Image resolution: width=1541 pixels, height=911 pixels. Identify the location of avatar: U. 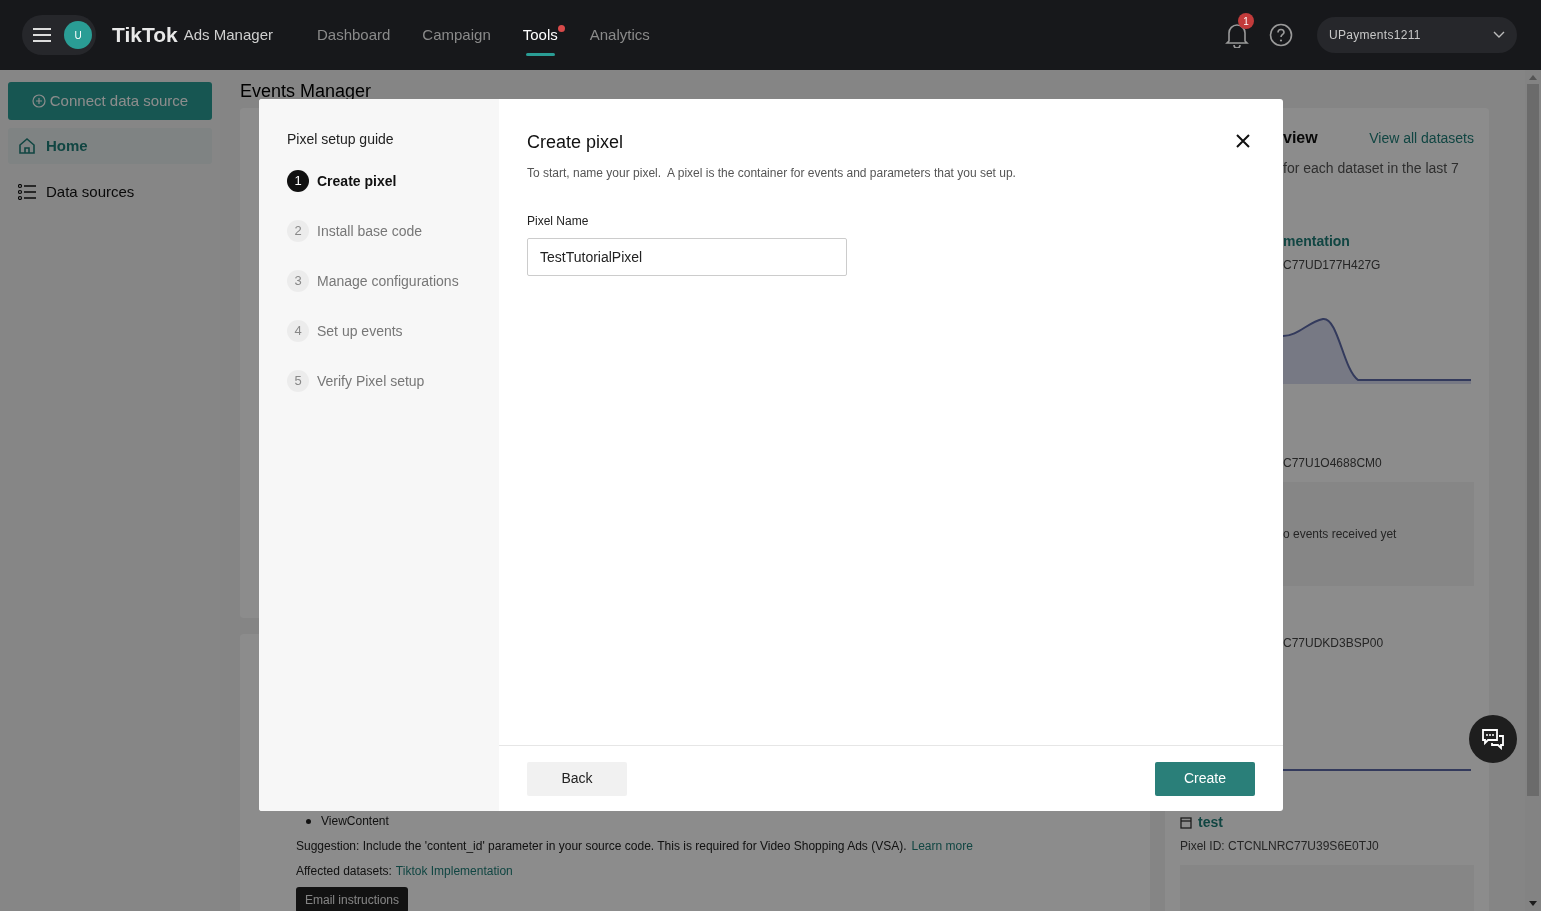
(78, 35).